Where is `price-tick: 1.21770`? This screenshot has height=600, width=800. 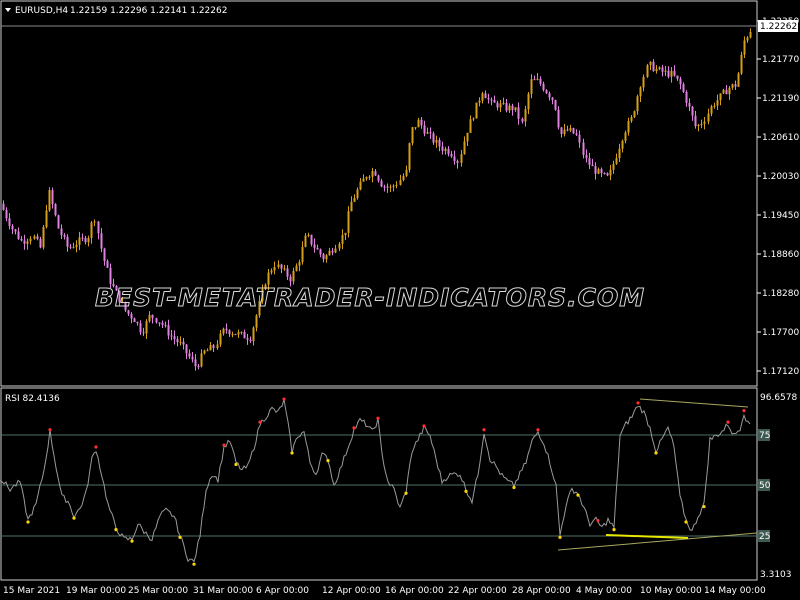 price-tick: 1.21770 is located at coordinates (780, 60).